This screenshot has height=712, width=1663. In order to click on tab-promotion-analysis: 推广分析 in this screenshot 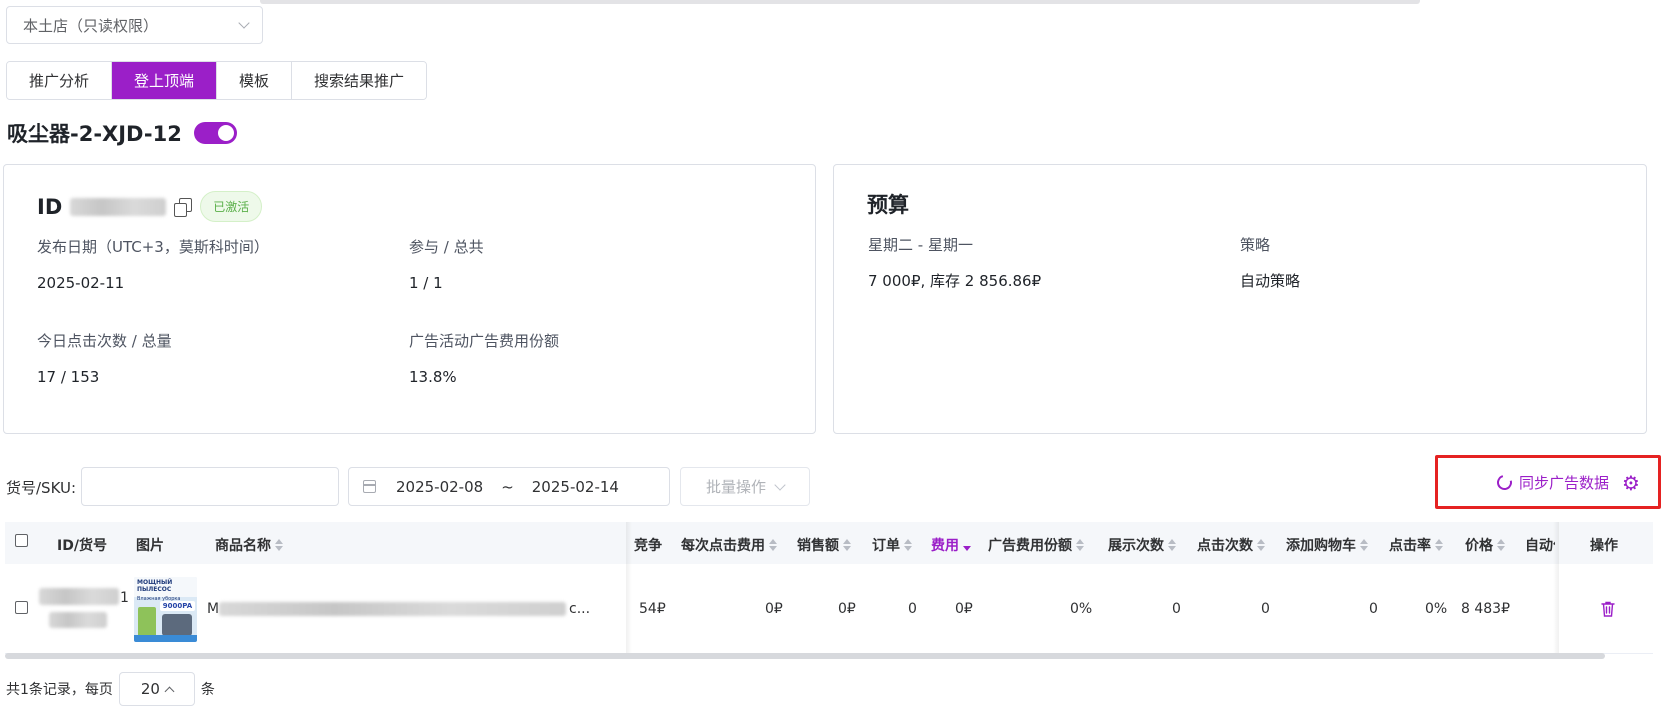, I will do `click(60, 80)`.